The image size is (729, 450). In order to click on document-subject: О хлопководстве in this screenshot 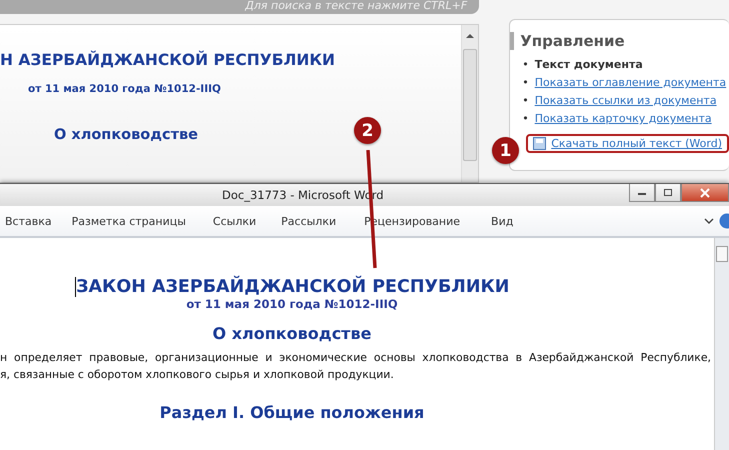, I will do `click(126, 134)`.